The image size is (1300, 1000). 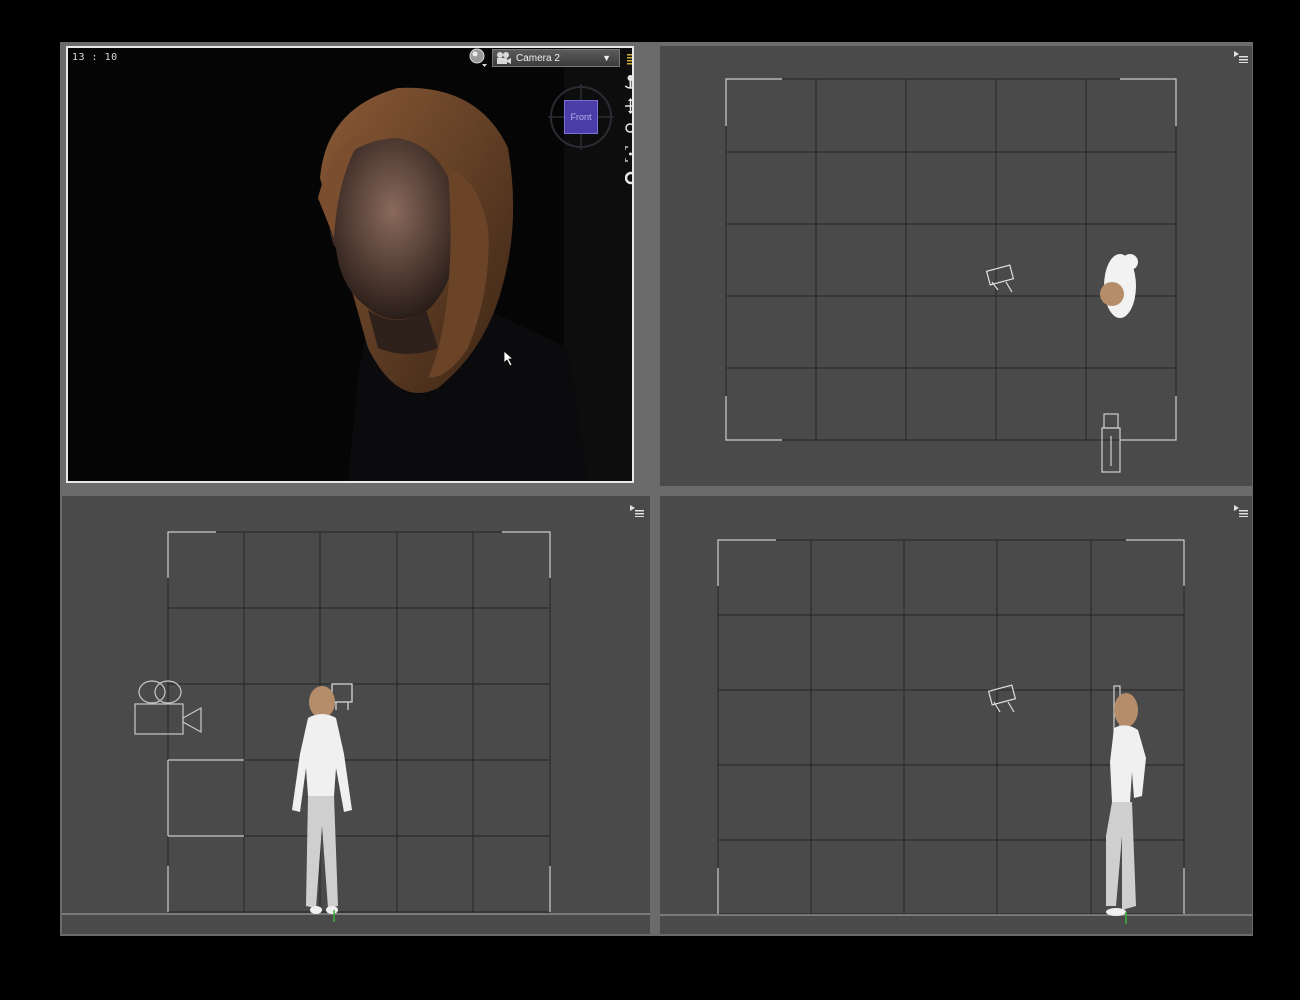 What do you see at coordinates (628, 82) in the screenshot?
I see `rotate-icon` at bounding box center [628, 82].